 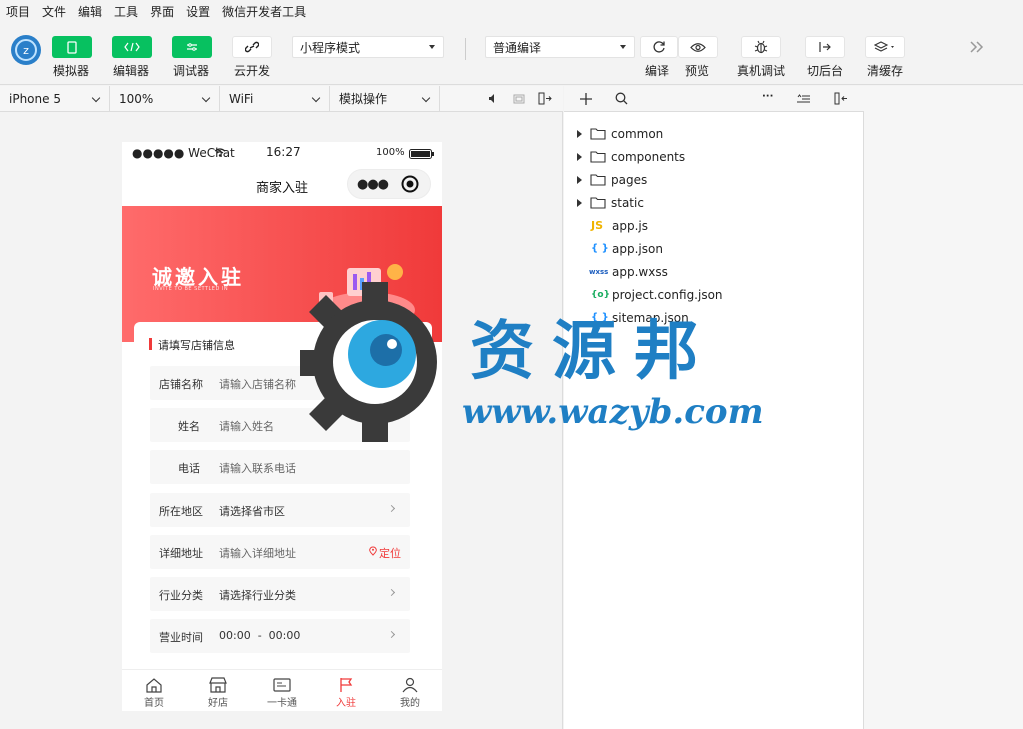 I want to click on industry-picker: 请选择行业分类, so click(x=257, y=595).